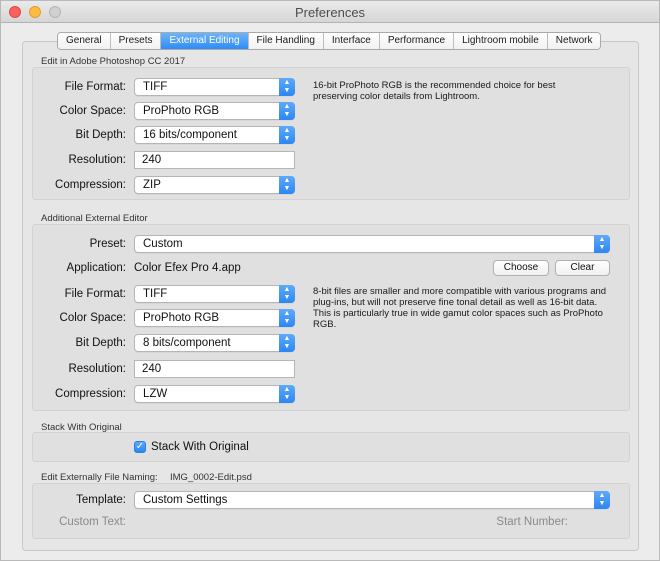 The image size is (660, 561). I want to click on template-value: Custom Settings, so click(185, 500).